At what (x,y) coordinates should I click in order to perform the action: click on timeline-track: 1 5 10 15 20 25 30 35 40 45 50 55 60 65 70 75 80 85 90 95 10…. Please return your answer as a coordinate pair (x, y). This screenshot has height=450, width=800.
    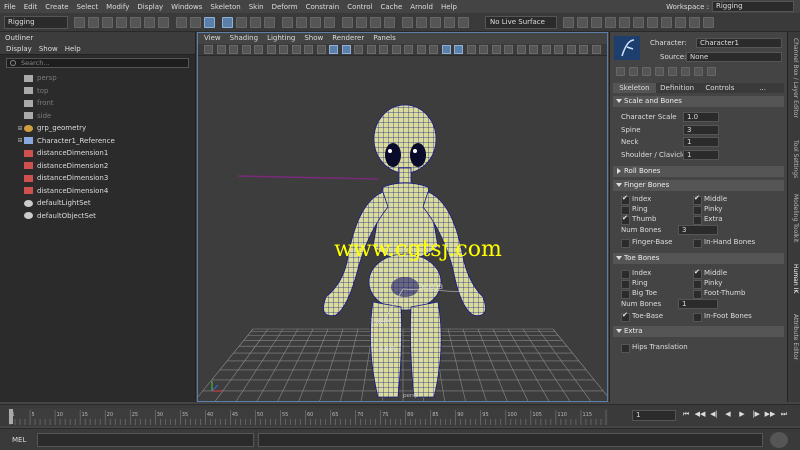
    Looking at the image, I should click on (308, 416).